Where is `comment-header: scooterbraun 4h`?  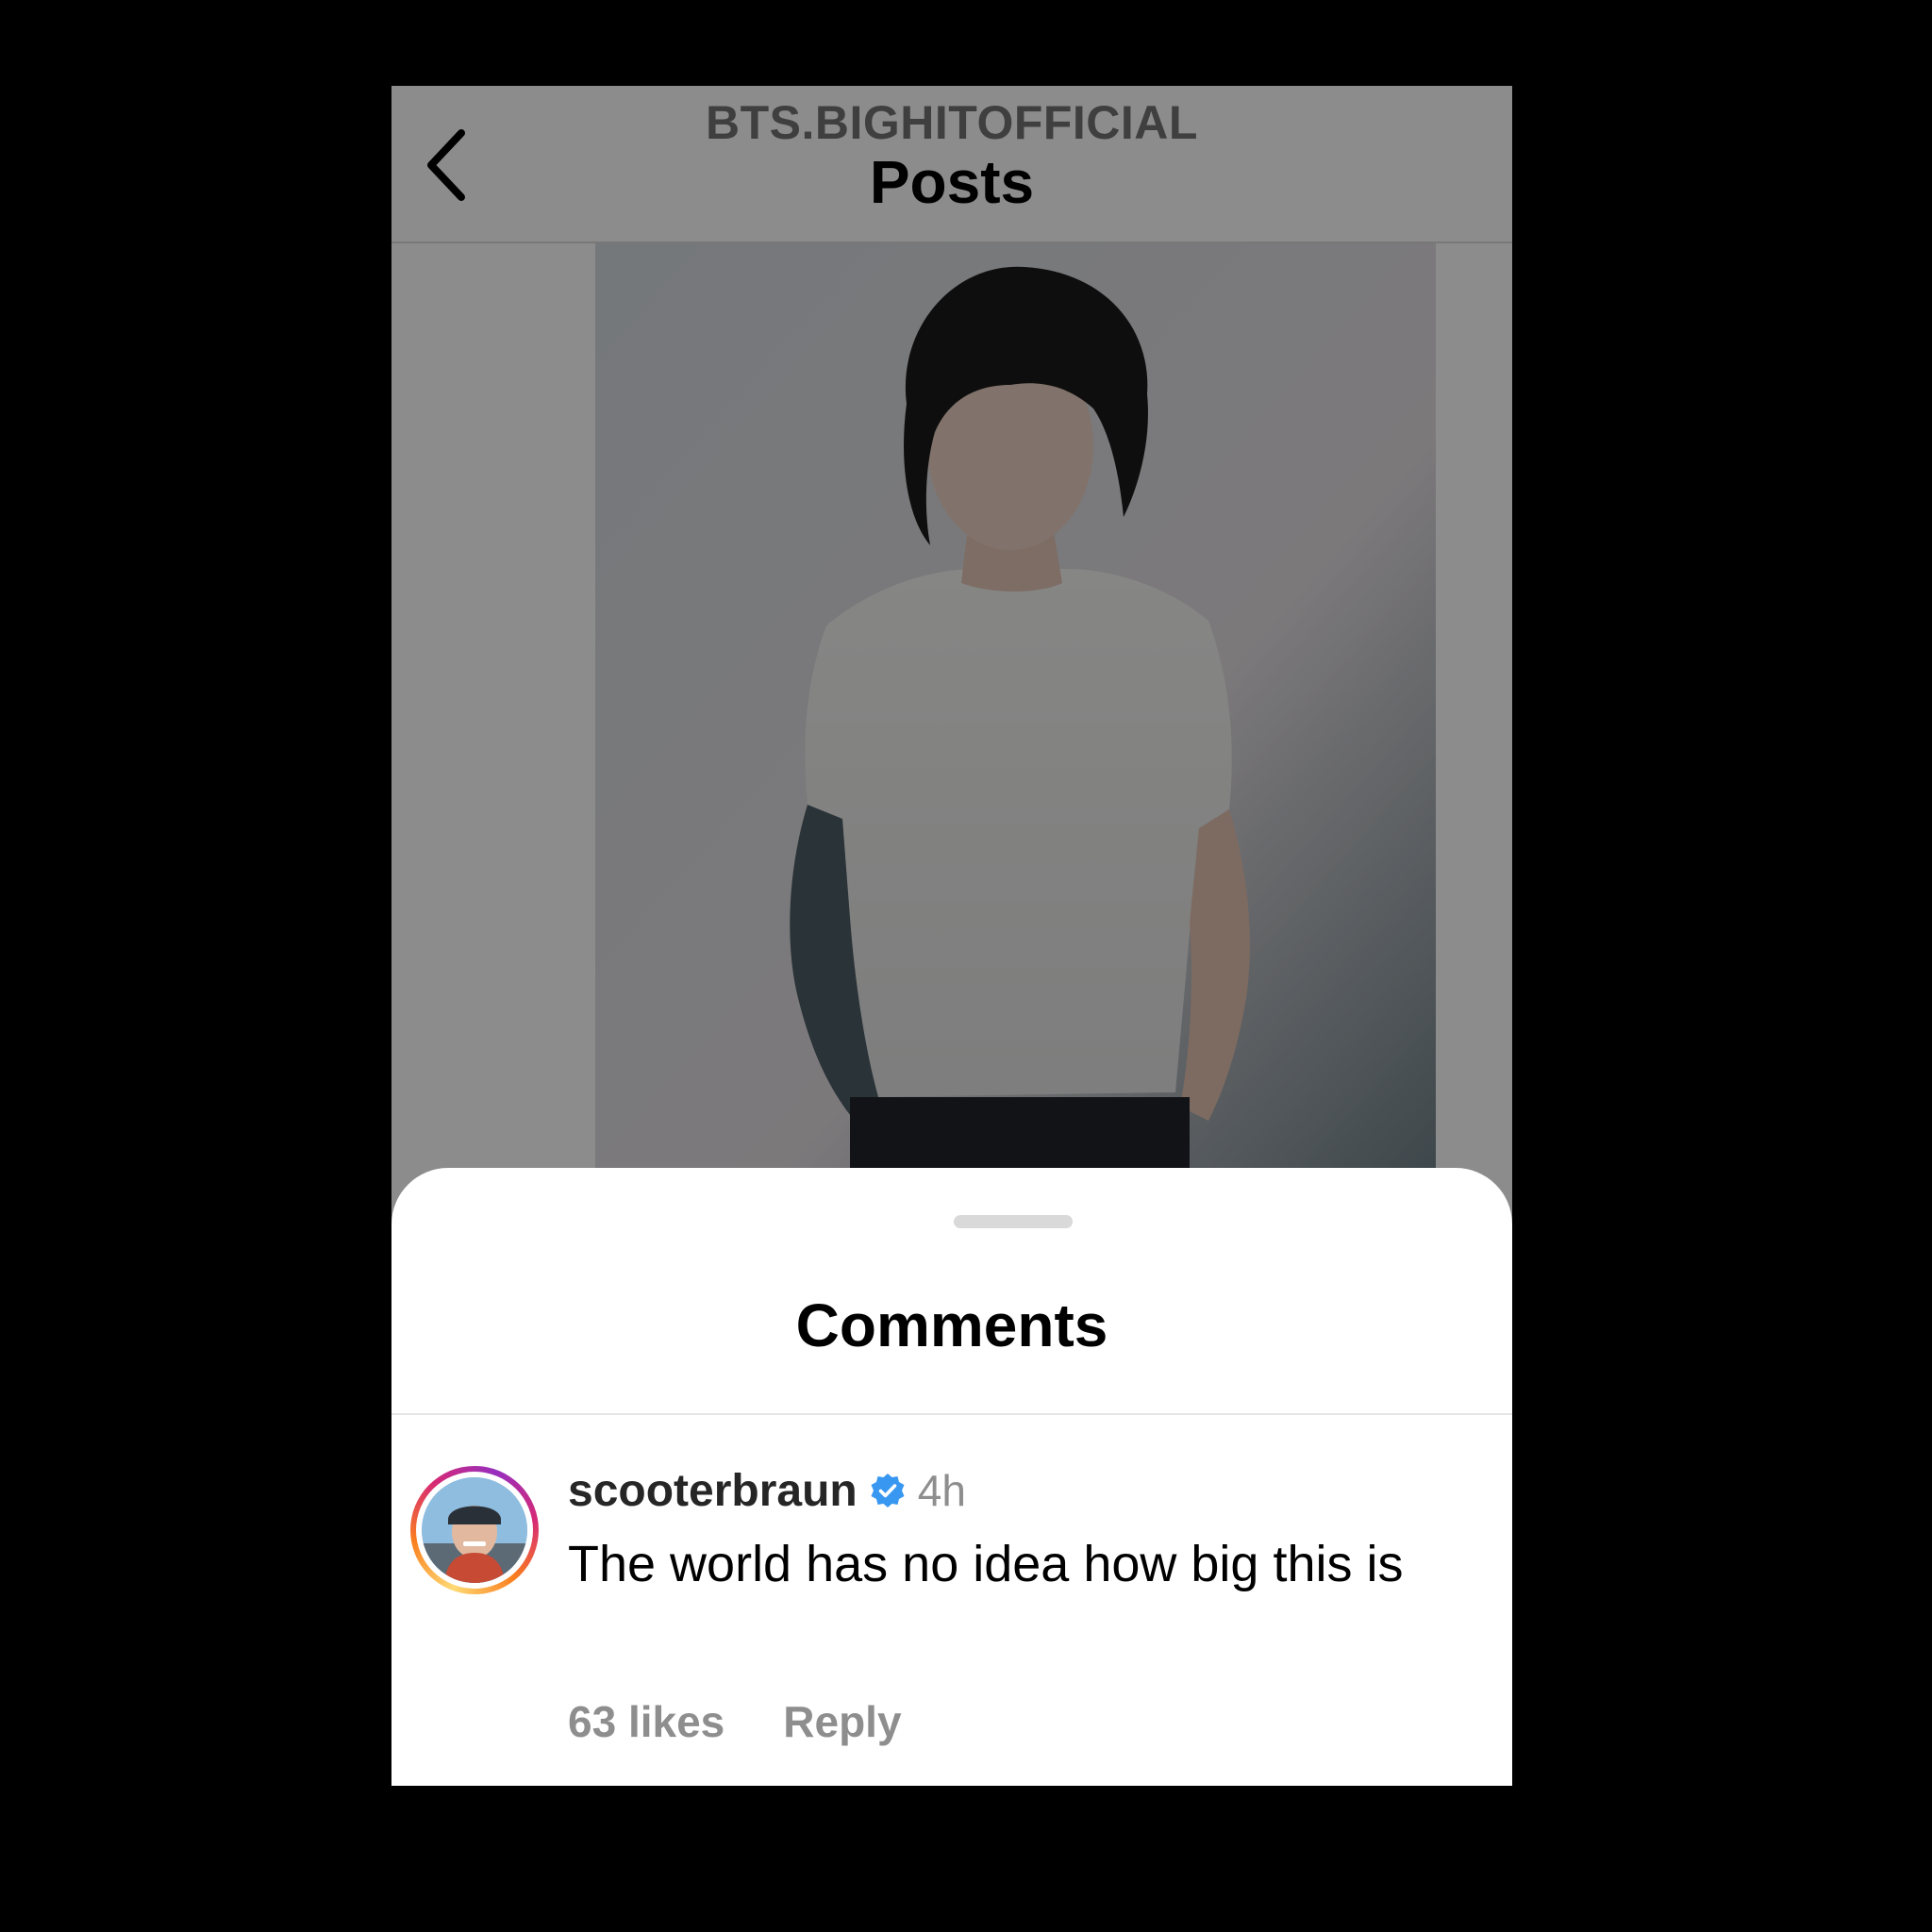
comment-header: scooterbraun 4h is located at coordinates (767, 1491).